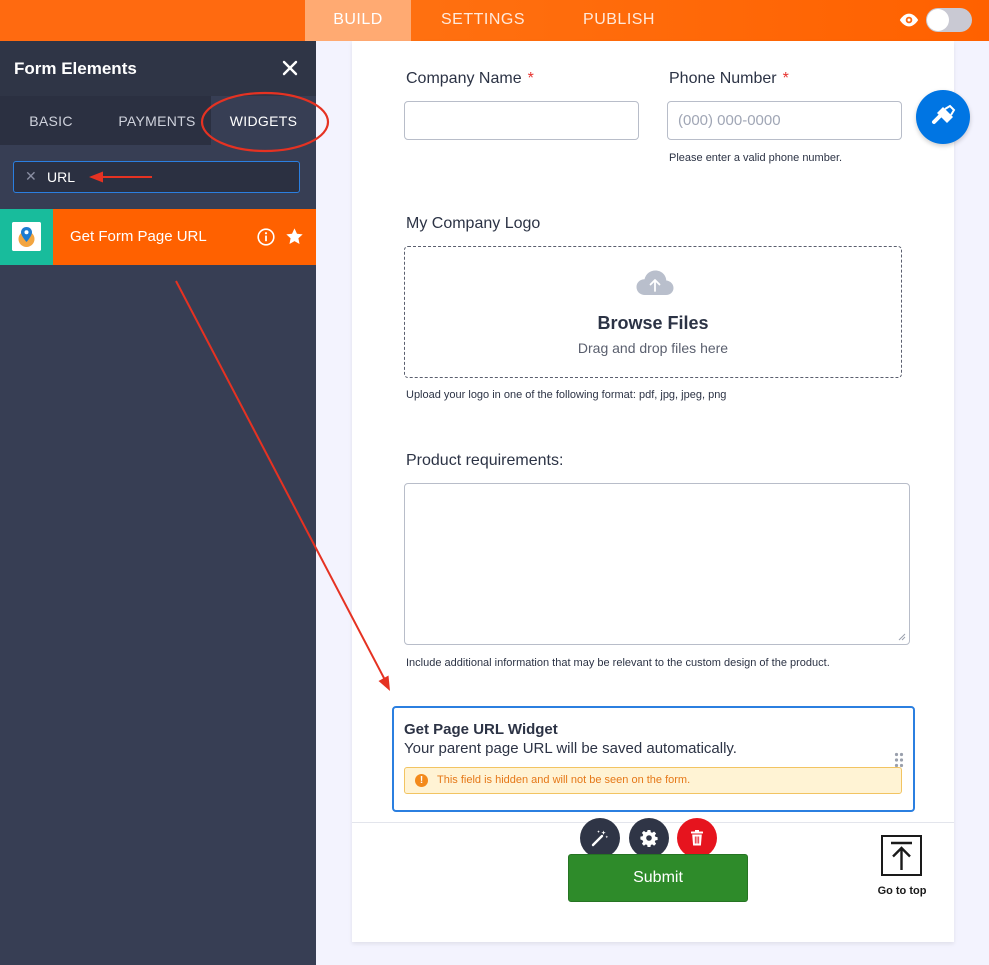 This screenshot has height=965, width=989. Describe the element at coordinates (156, 177) in the screenshot. I see `search-input: ✕ URL` at that location.